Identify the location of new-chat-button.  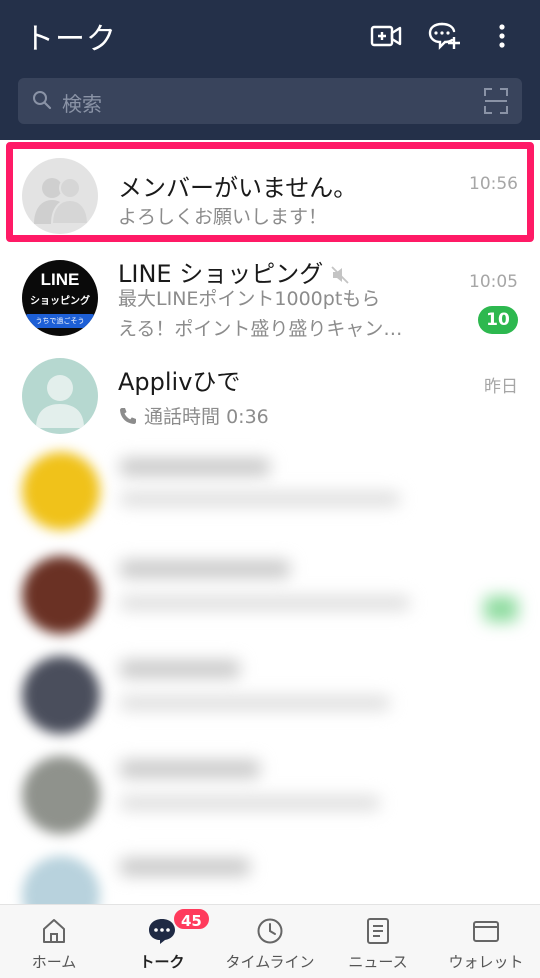
(444, 36).